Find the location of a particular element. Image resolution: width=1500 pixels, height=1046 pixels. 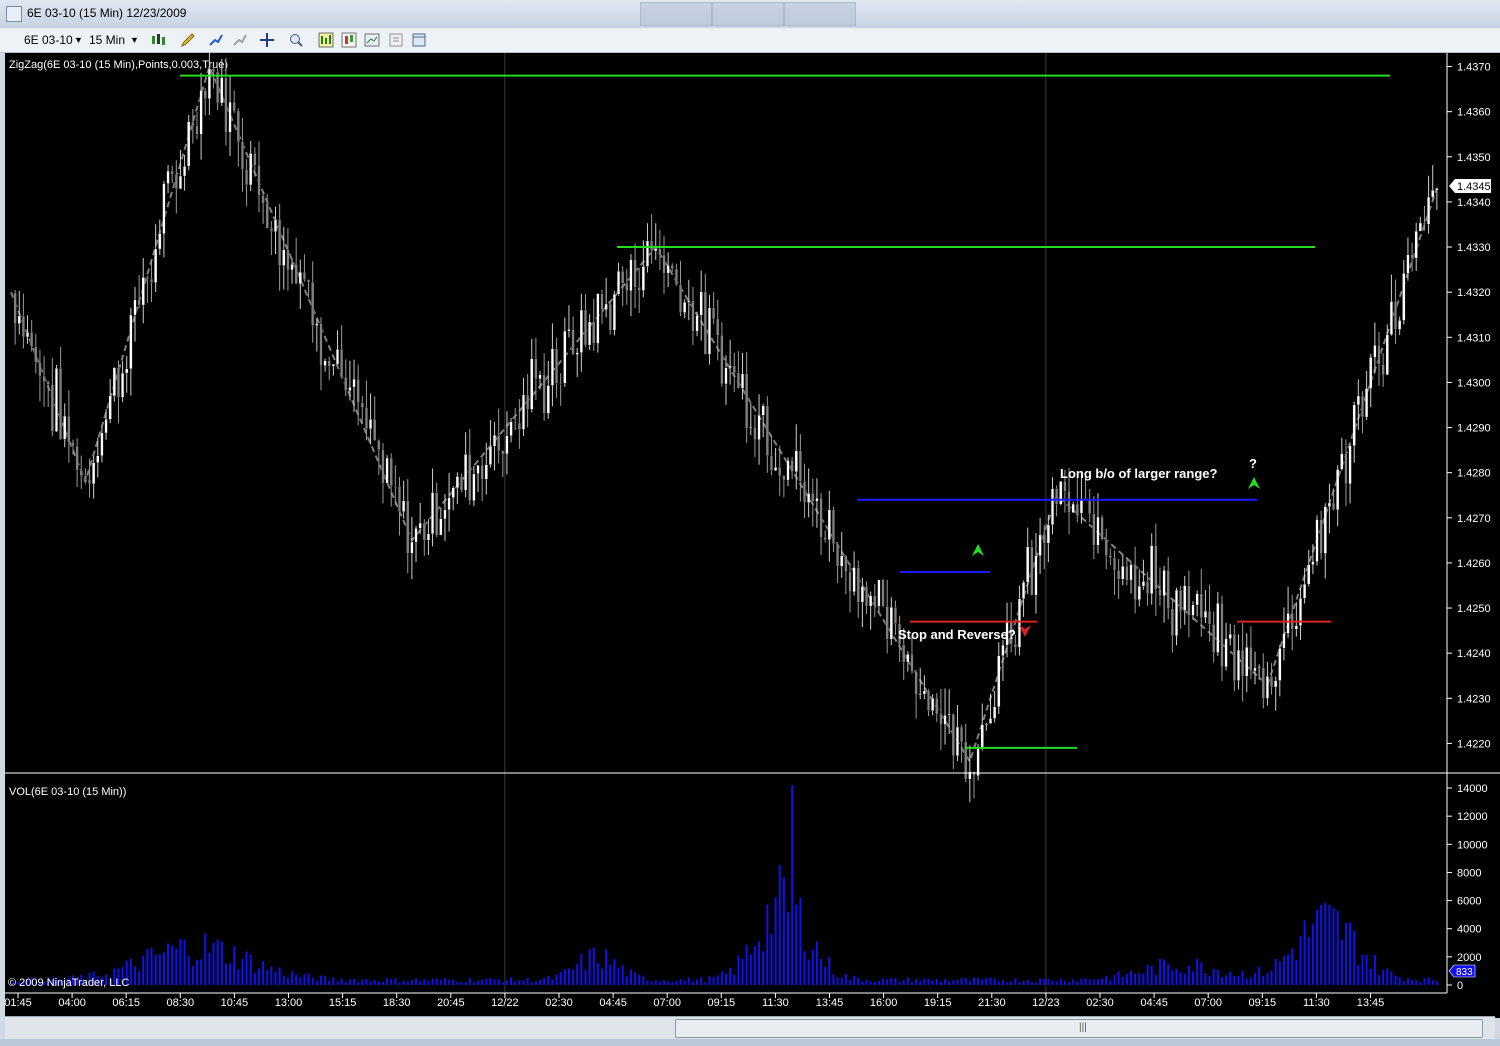

instrument-dropdown-icon: ▼ is located at coordinates (78, 40).